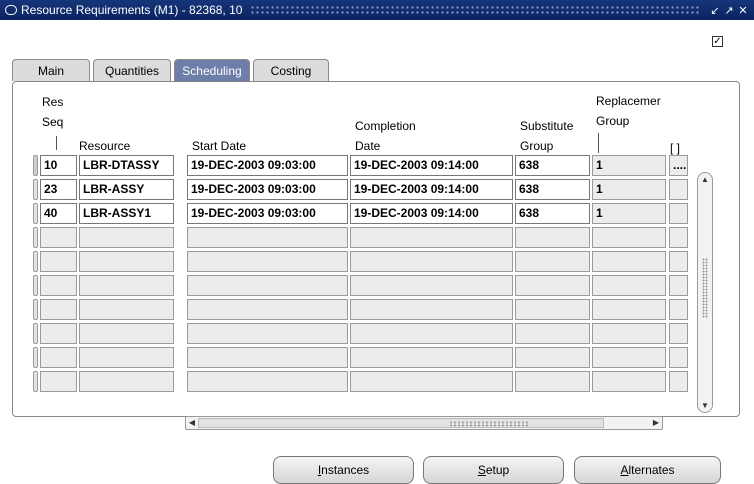 The width and height of the screenshot is (754, 484). I want to click on alternates-button: Alternates, so click(647, 470).